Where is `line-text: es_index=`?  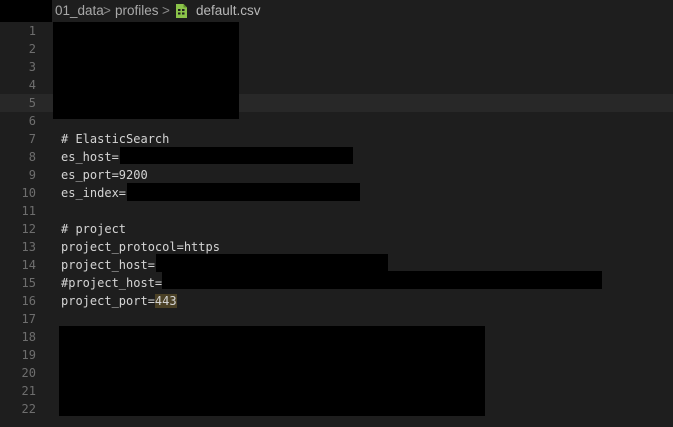 line-text: es_index= is located at coordinates (93, 193).